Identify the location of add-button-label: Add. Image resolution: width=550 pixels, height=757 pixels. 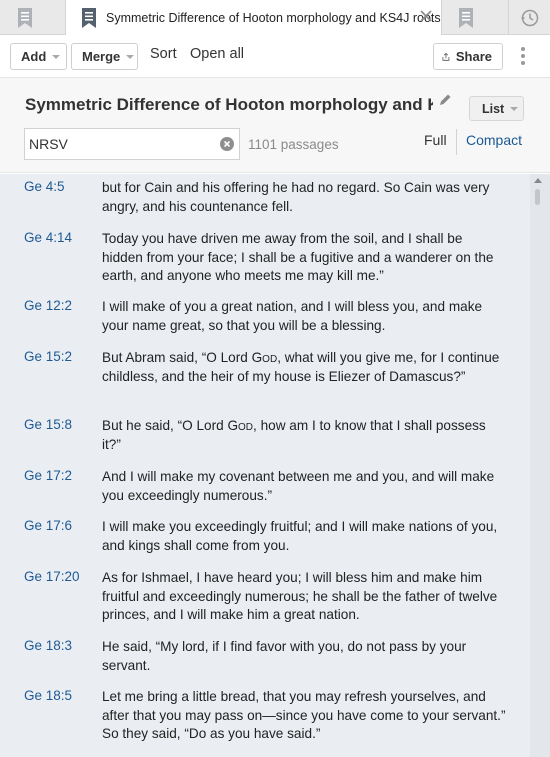
(34, 56).